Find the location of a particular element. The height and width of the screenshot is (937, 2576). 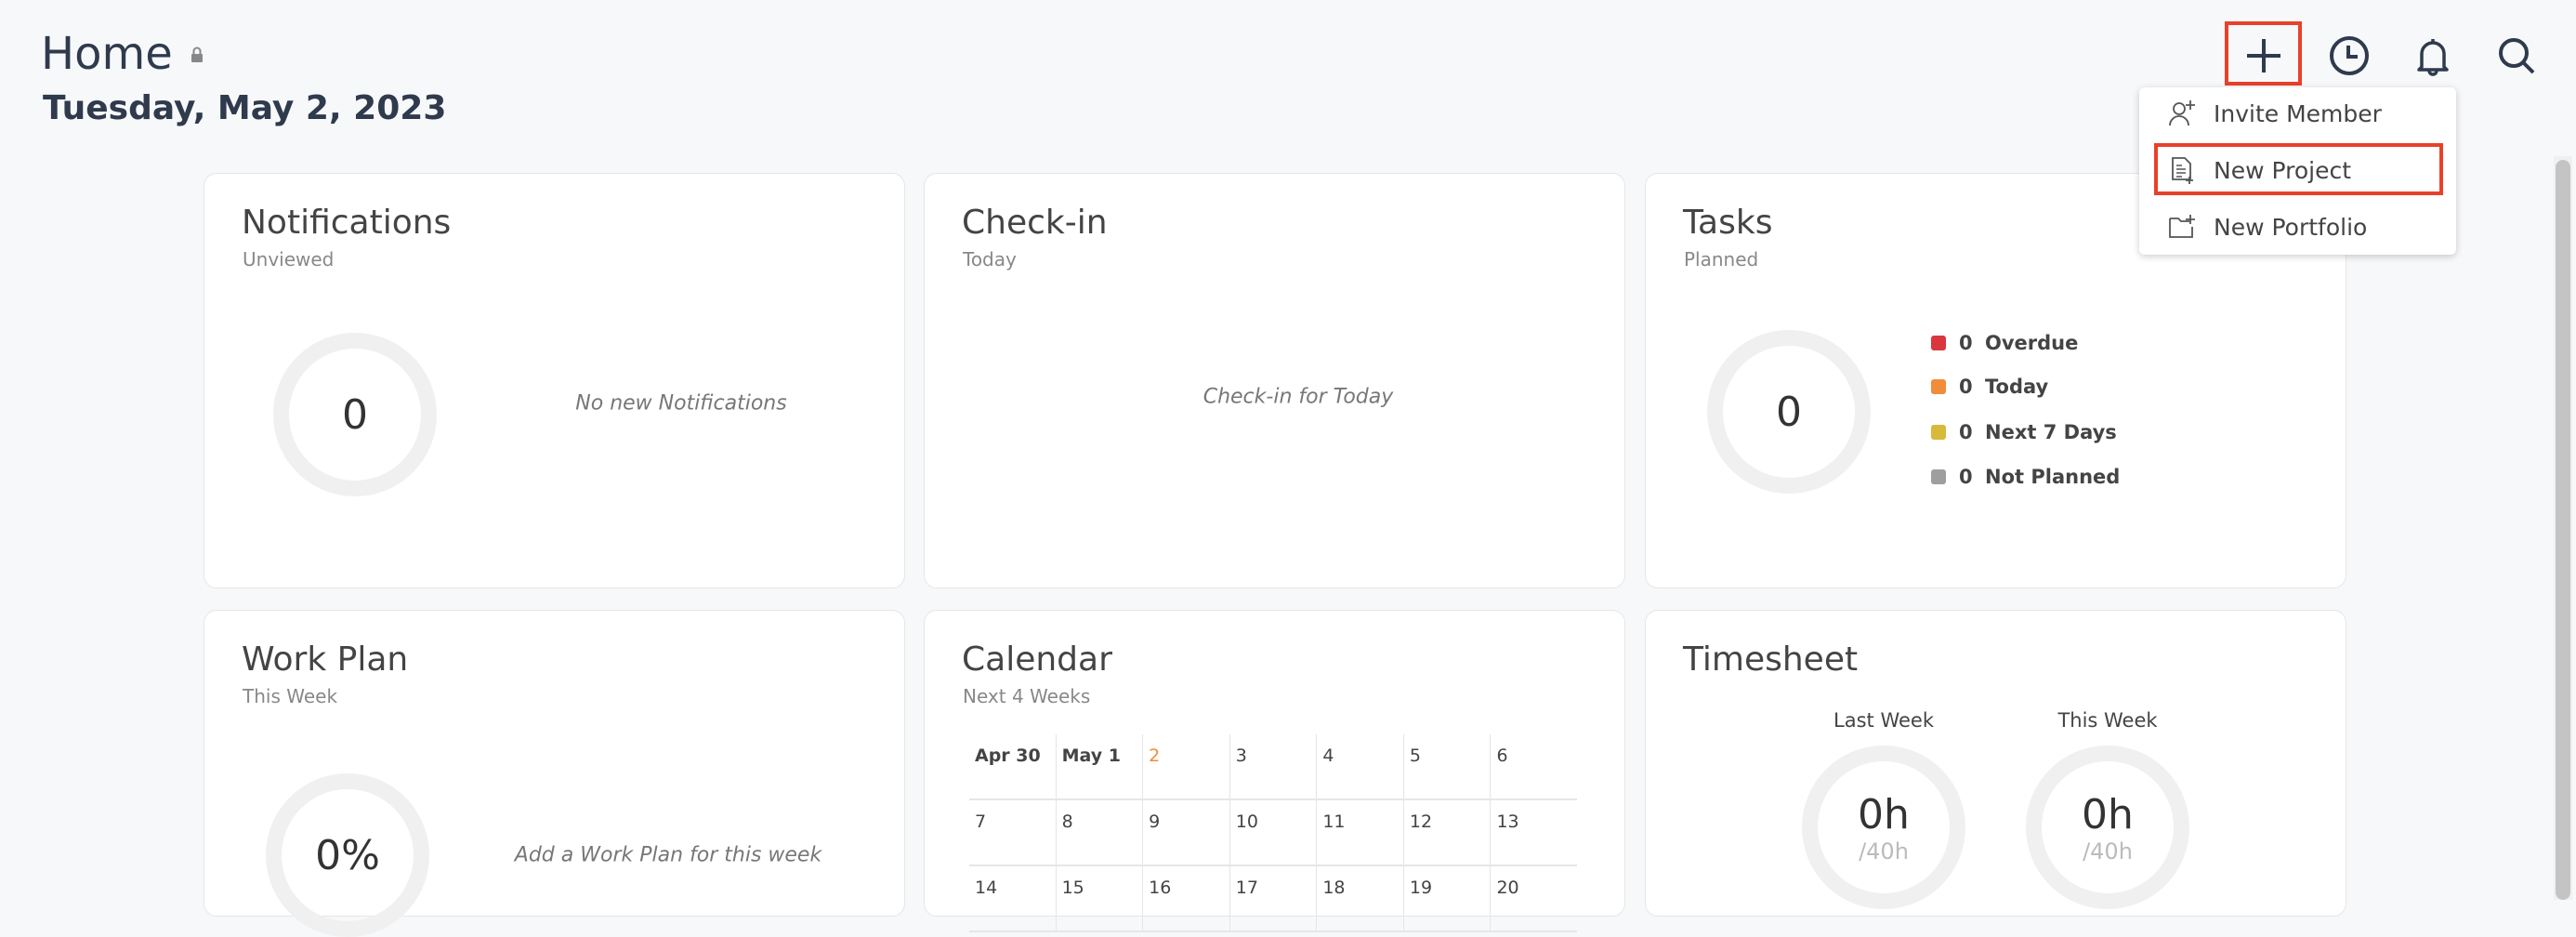

workplan-donut: 0% is located at coordinates (347, 855).